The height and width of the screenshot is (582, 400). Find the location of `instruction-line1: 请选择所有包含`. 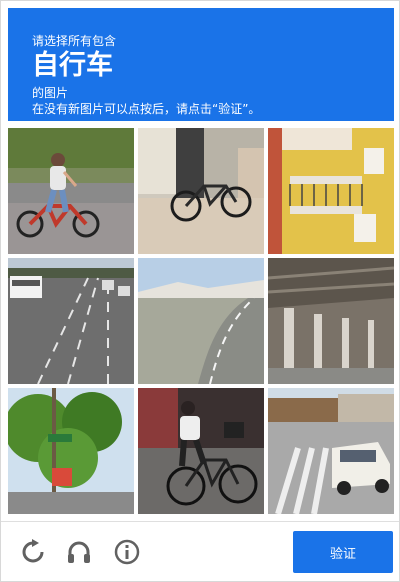

instruction-line1: 请选择所有包含 is located at coordinates (74, 41).